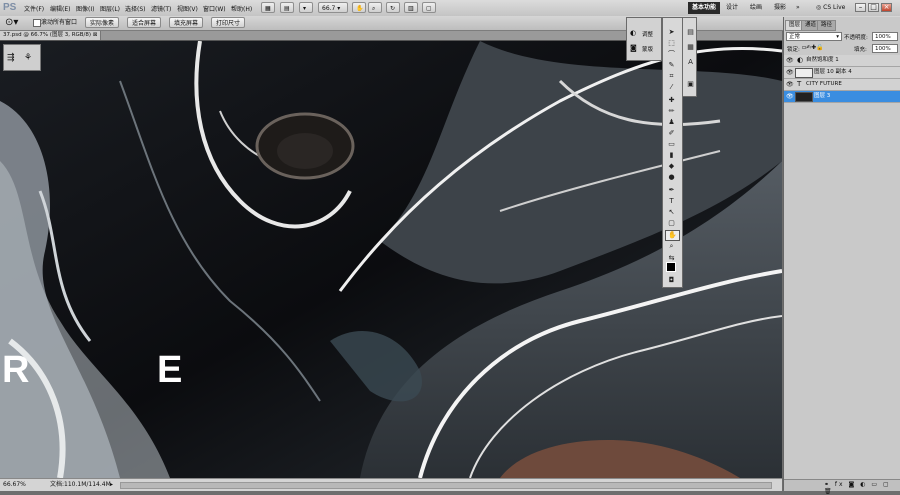 The width and height of the screenshot is (900, 495). Describe the element at coordinates (671, 280) in the screenshot. I see `quick-mask-icon: ◘` at that location.